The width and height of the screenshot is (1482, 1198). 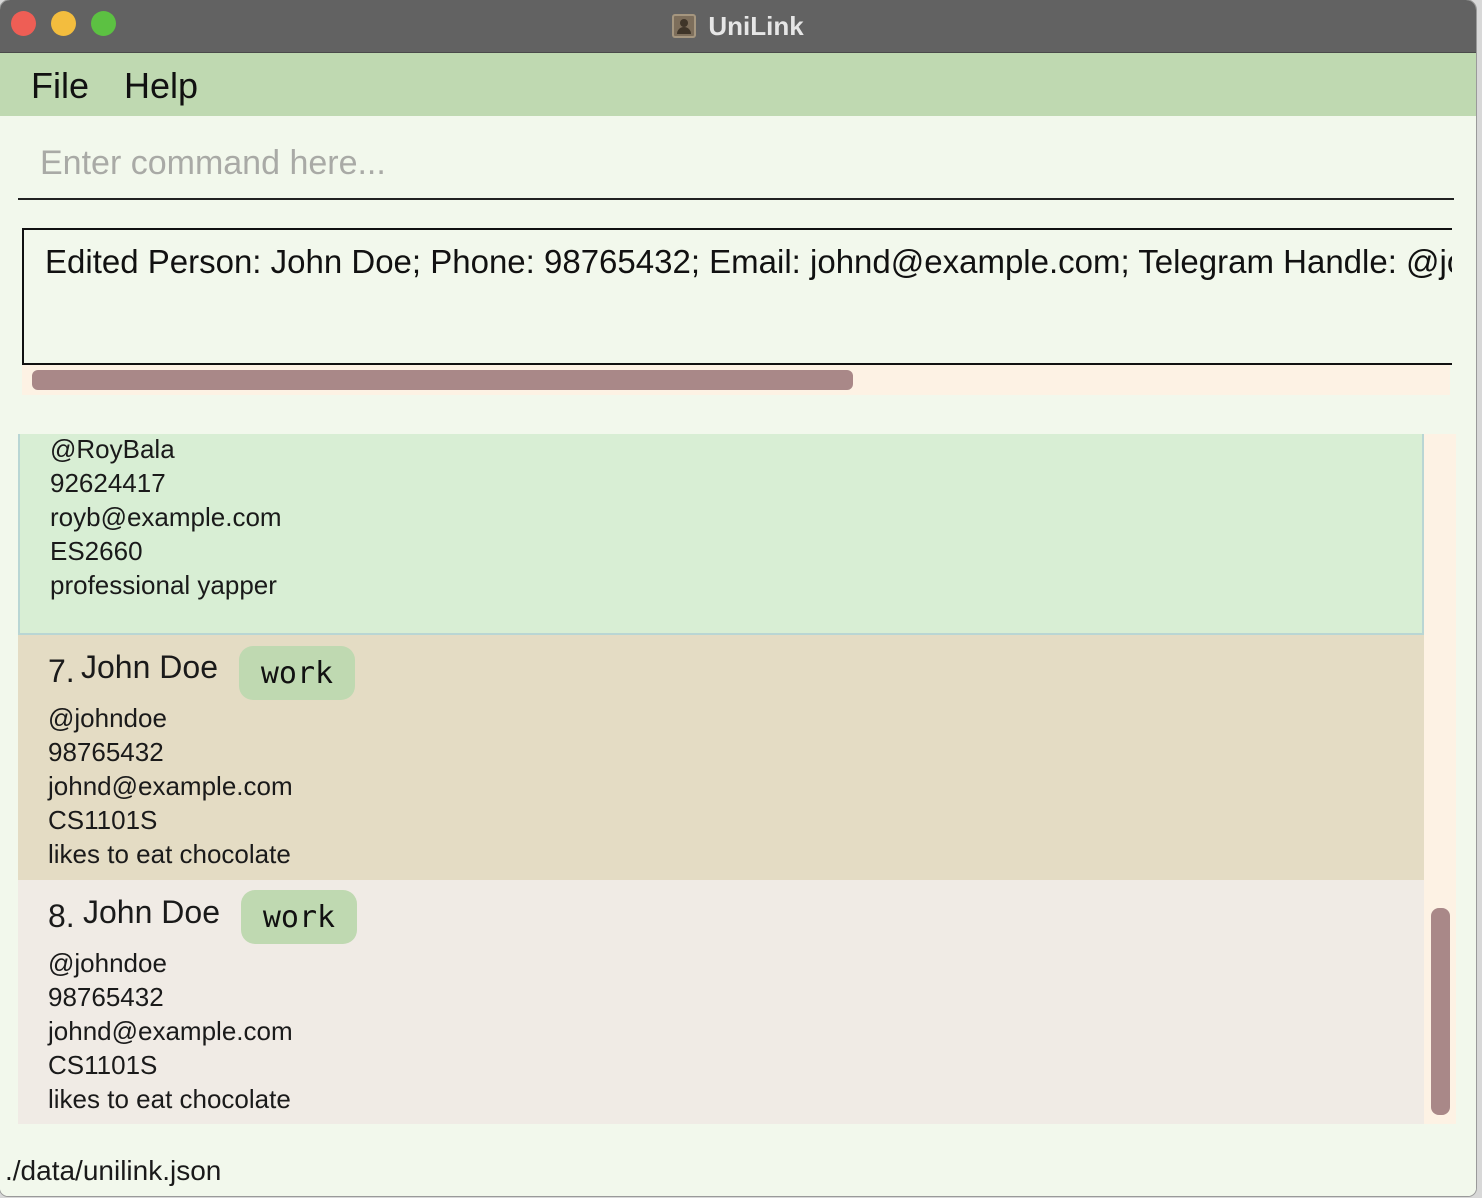 What do you see at coordinates (166, 517) in the screenshot?
I see `person-email: royb@example.com` at bounding box center [166, 517].